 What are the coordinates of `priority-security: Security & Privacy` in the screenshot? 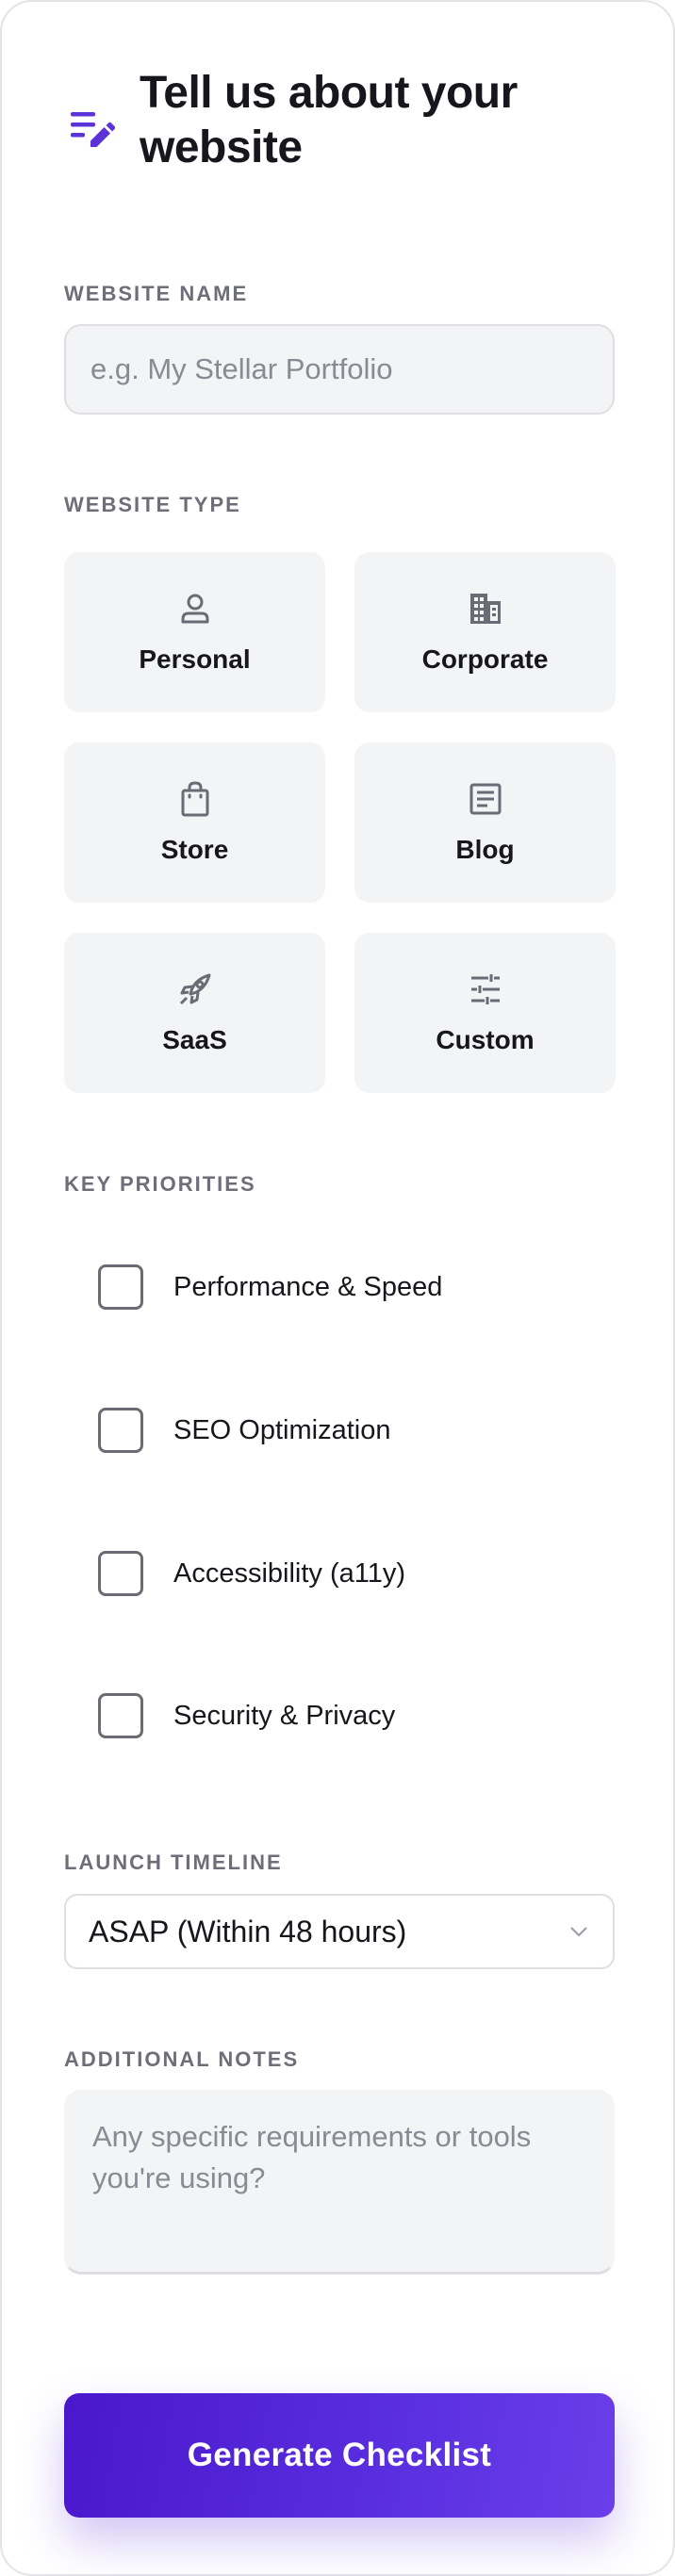 It's located at (247, 1715).